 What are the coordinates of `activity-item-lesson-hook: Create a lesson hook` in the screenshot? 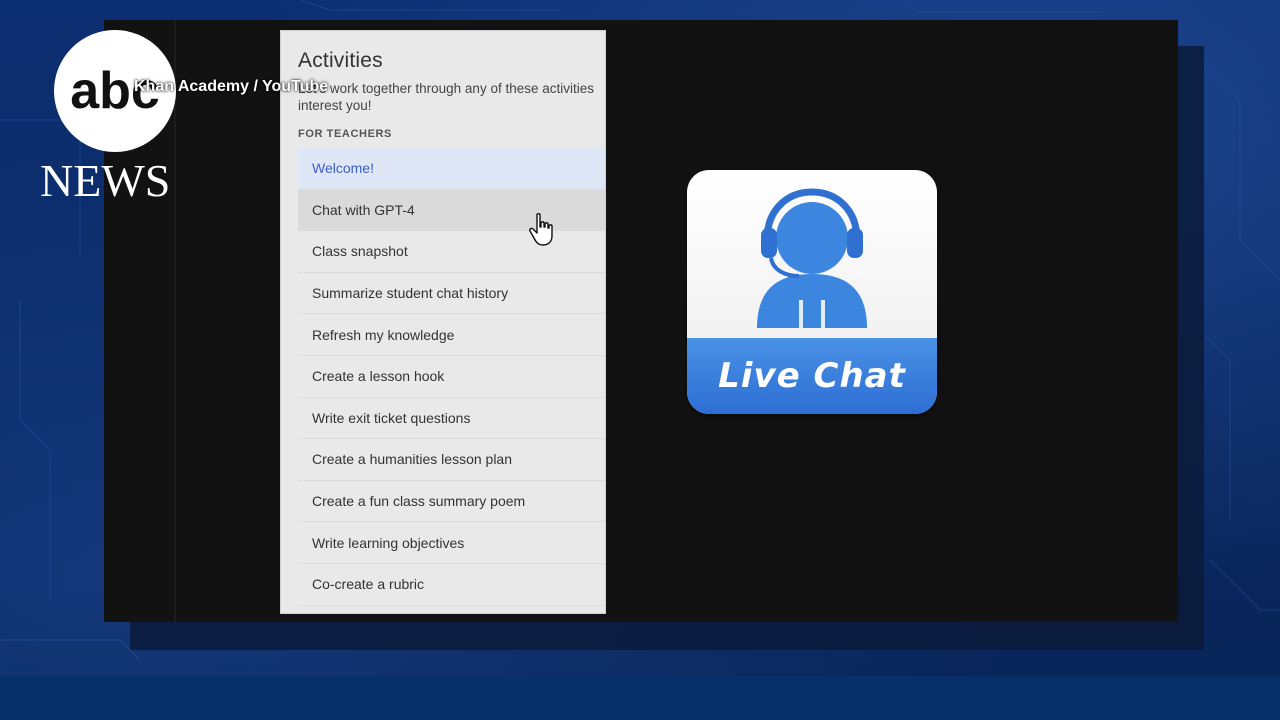 It's located at (451, 377).